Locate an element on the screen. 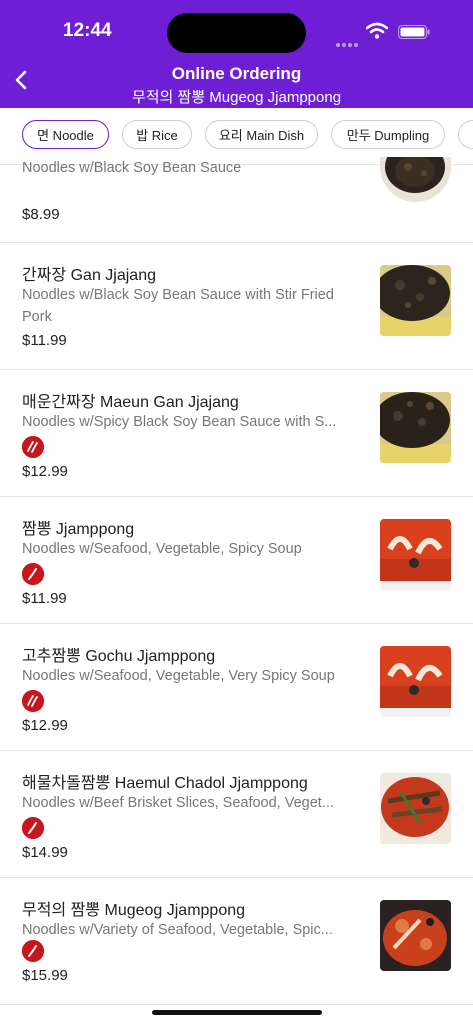  page-title: Online Ordering is located at coordinates (236, 73).